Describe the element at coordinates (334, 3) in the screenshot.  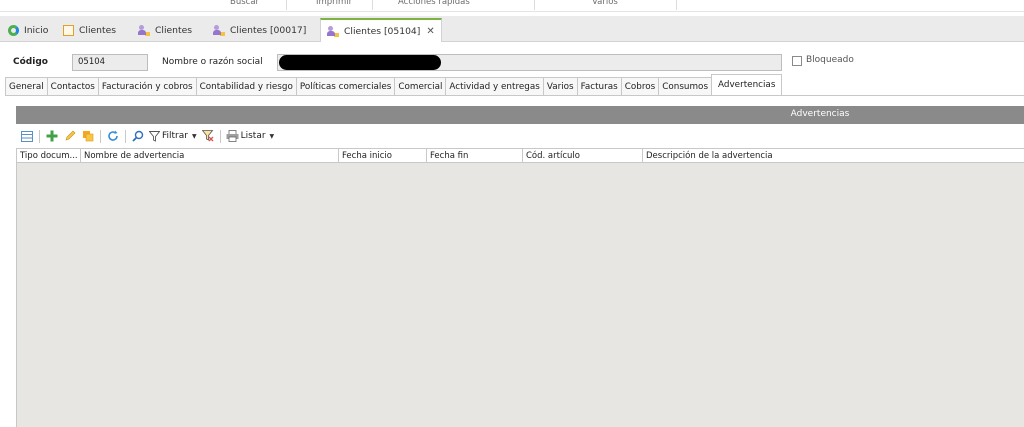
I see `ribbon-group-imprimir: Imprimir` at that location.